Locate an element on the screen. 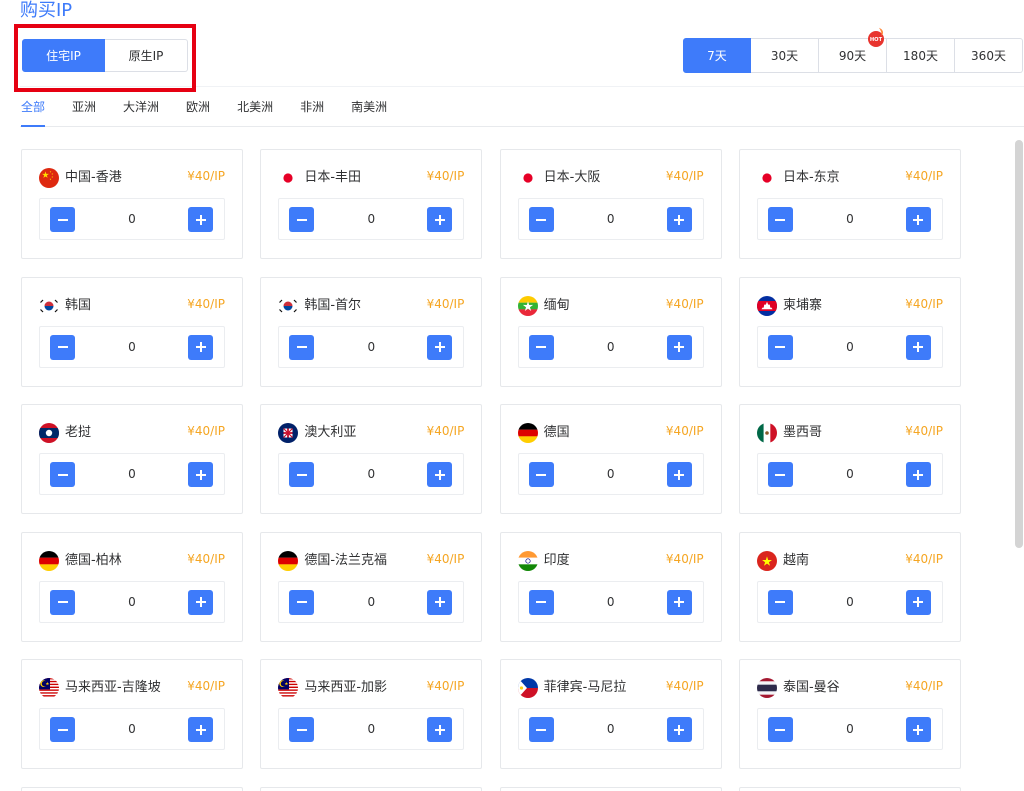 The height and width of the screenshot is (791, 1024). residential-ip-button: 住宅IP is located at coordinates (63, 55).